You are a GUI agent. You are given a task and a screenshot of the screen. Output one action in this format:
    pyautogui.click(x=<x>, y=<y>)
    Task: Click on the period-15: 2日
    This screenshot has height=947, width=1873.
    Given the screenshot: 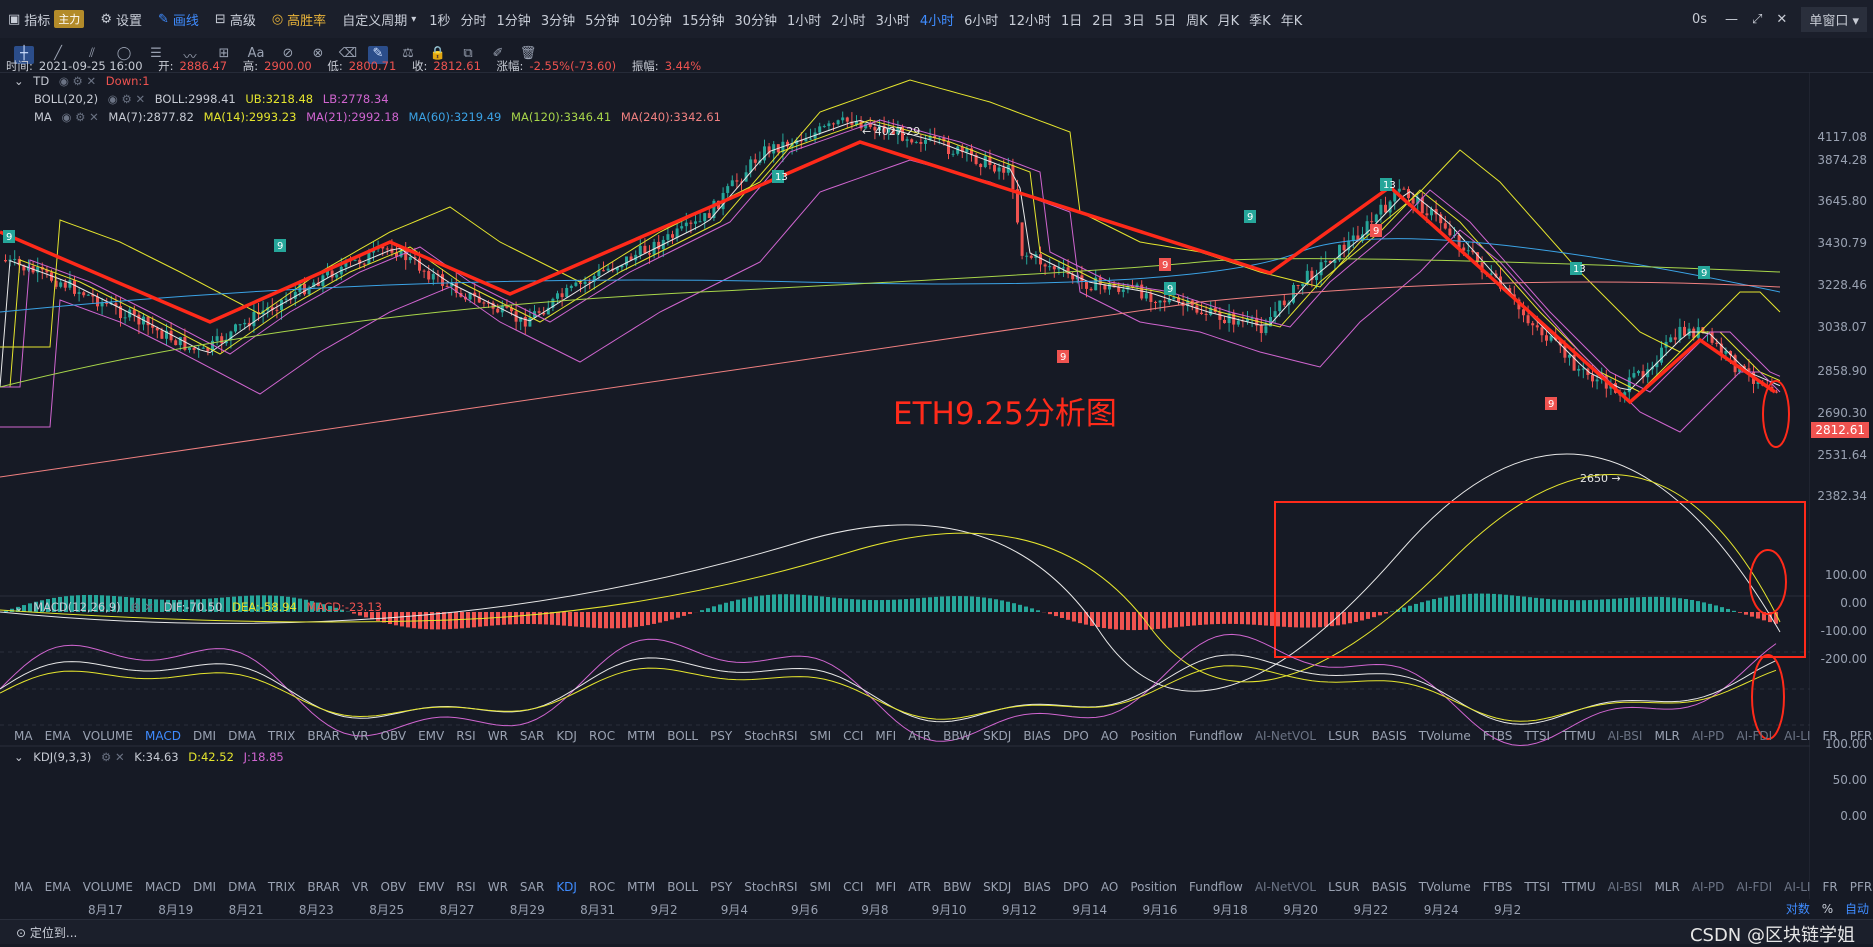 What is the action you would take?
    pyautogui.click(x=1102, y=19)
    